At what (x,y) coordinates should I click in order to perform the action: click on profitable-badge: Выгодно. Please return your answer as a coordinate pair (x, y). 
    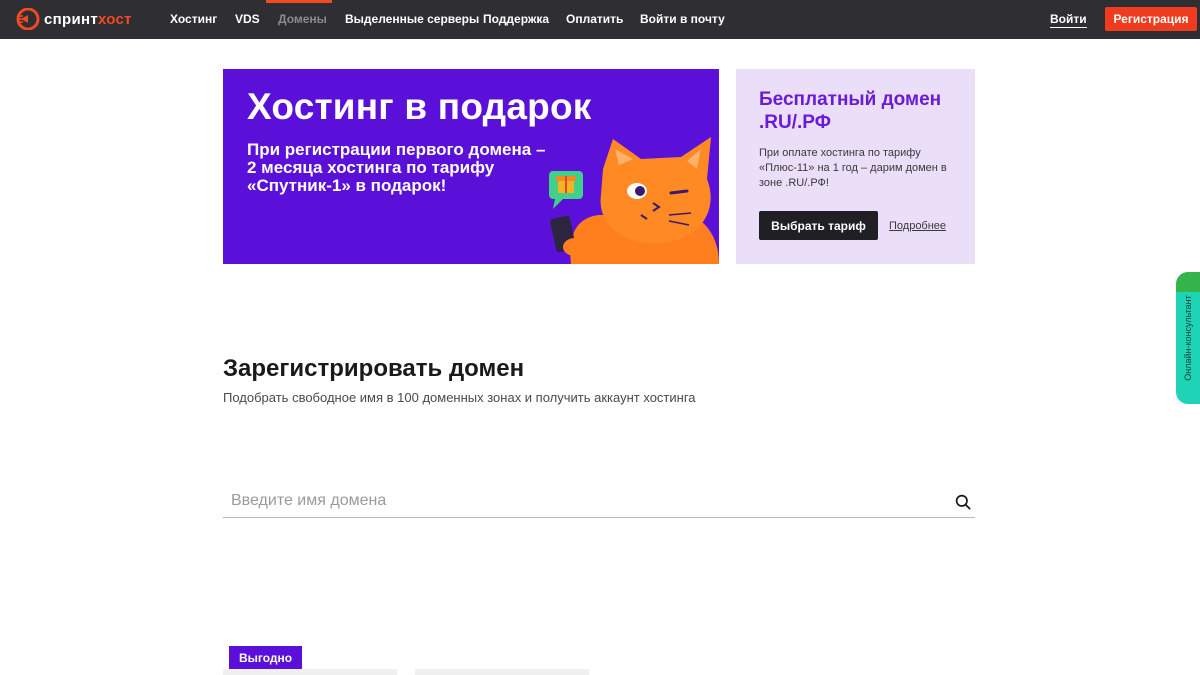
    Looking at the image, I should click on (265, 657).